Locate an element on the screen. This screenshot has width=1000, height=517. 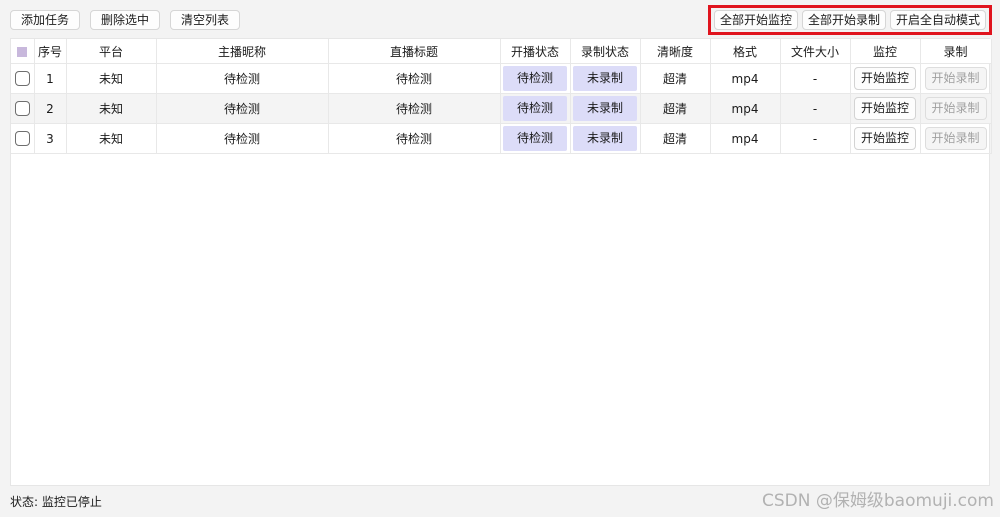
header-nickname: 主播昵称 is located at coordinates (242, 51).